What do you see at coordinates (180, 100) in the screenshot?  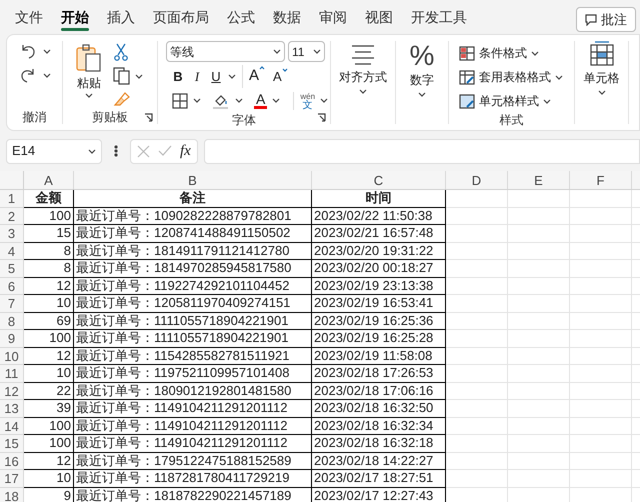 I see `borders-icon` at bounding box center [180, 100].